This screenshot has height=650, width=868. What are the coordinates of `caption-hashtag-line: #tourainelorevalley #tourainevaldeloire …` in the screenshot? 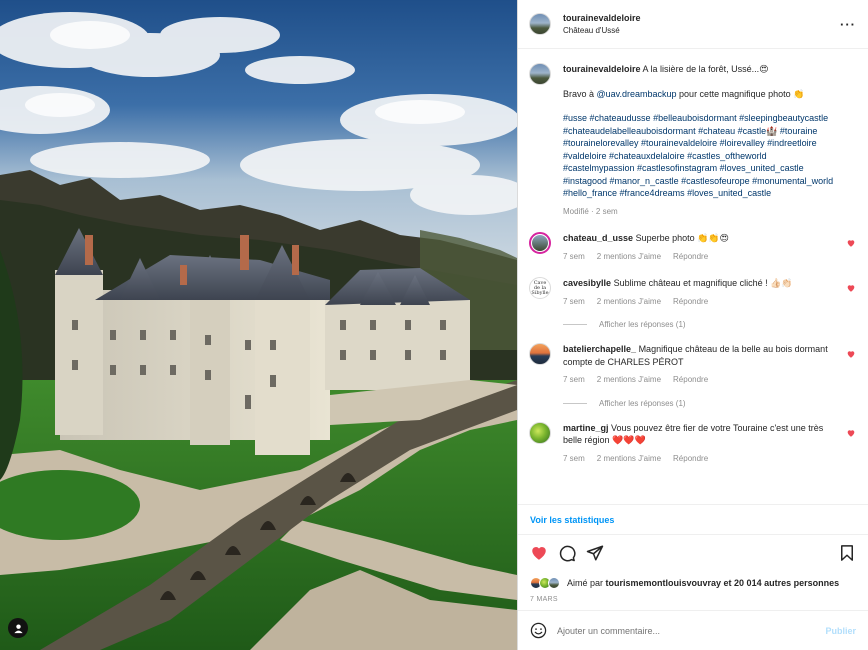 It's located at (702, 143).